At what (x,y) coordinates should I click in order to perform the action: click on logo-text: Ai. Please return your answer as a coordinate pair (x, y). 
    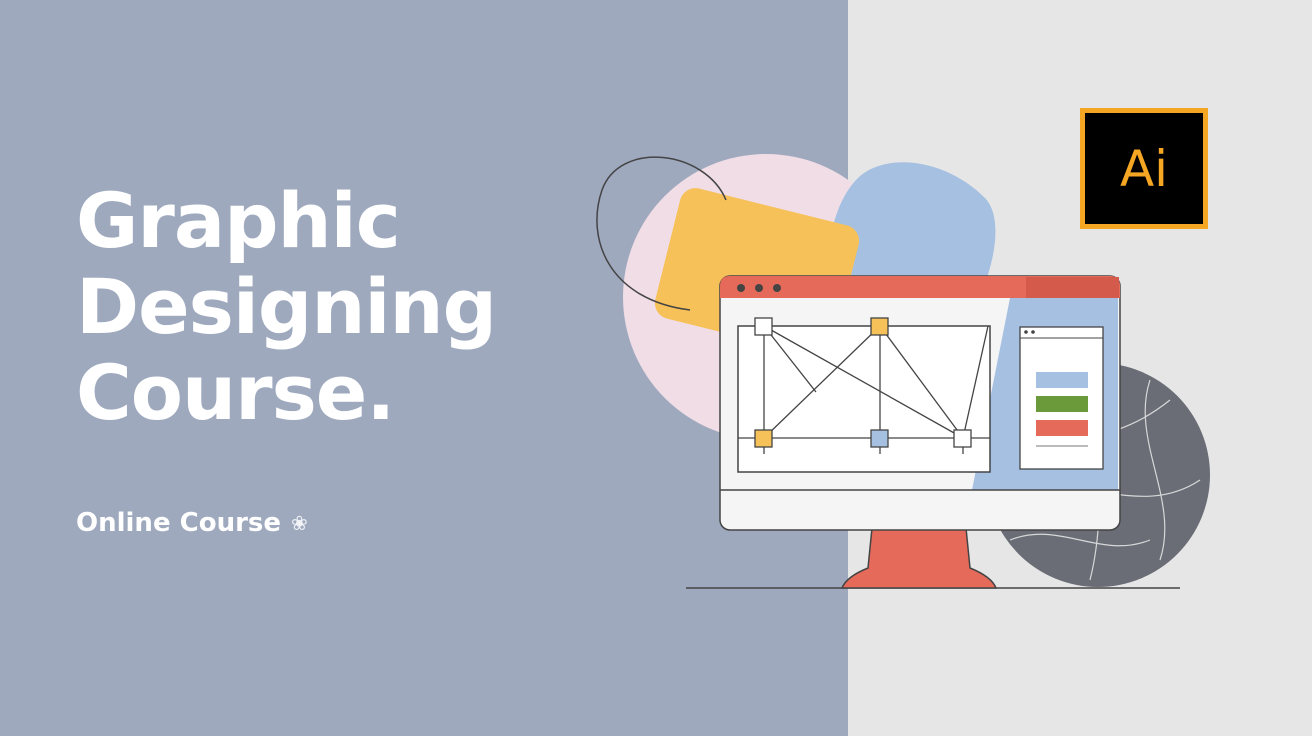
    Looking at the image, I should click on (1144, 168).